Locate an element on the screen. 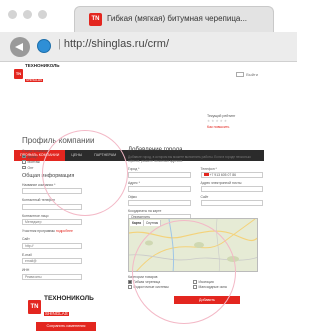 The width and height of the screenshot is (320, 334). favicon-icon: TN is located at coordinates (95, 19).